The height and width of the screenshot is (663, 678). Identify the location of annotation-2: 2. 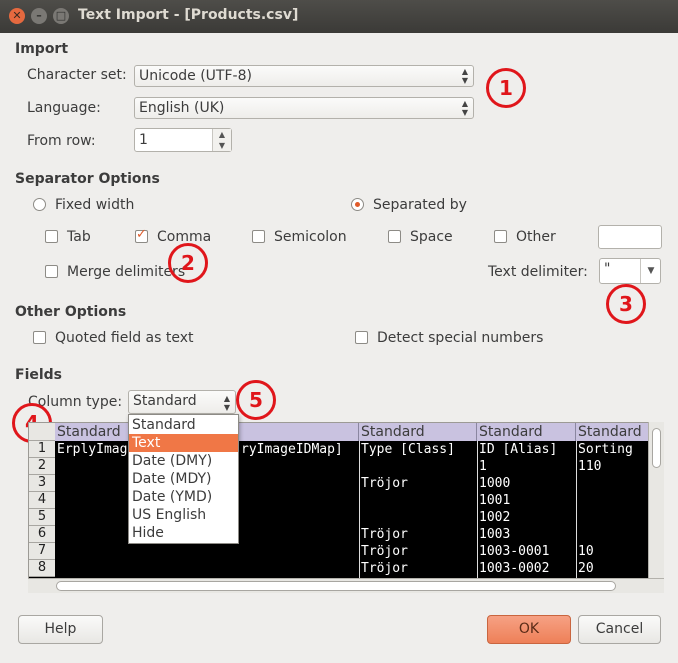
(188, 263).